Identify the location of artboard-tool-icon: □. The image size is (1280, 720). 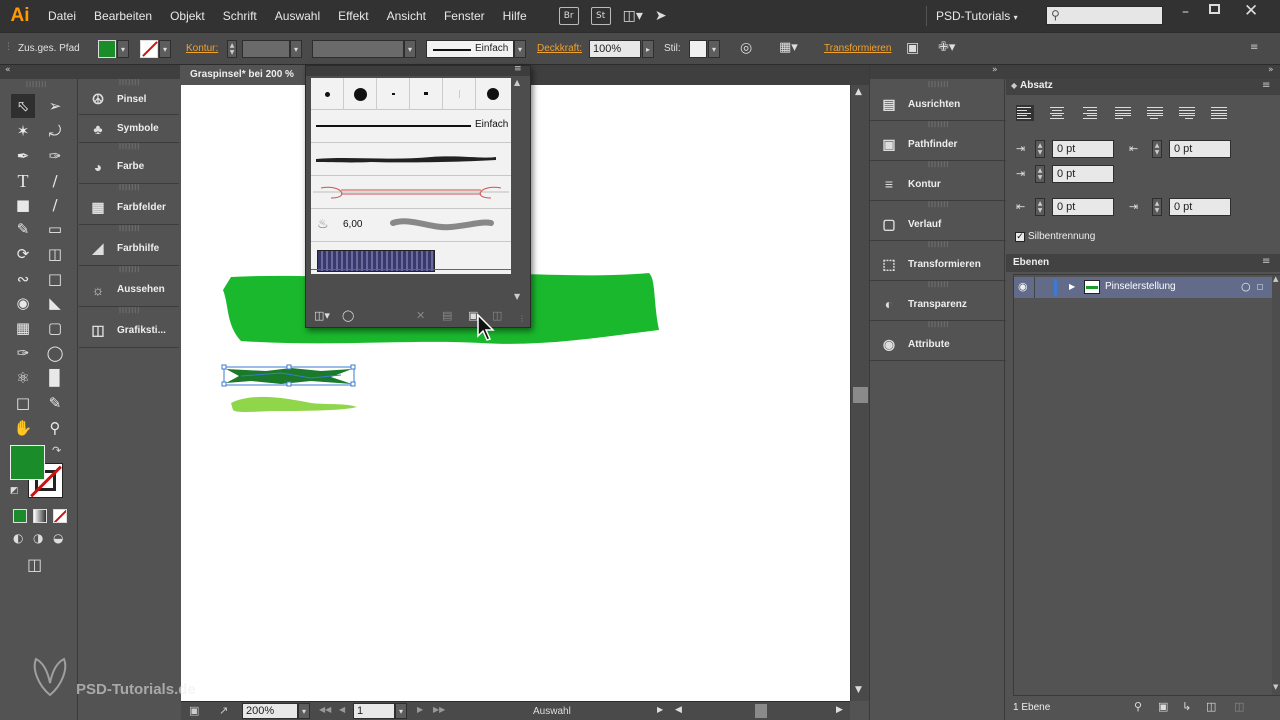
(23, 403).